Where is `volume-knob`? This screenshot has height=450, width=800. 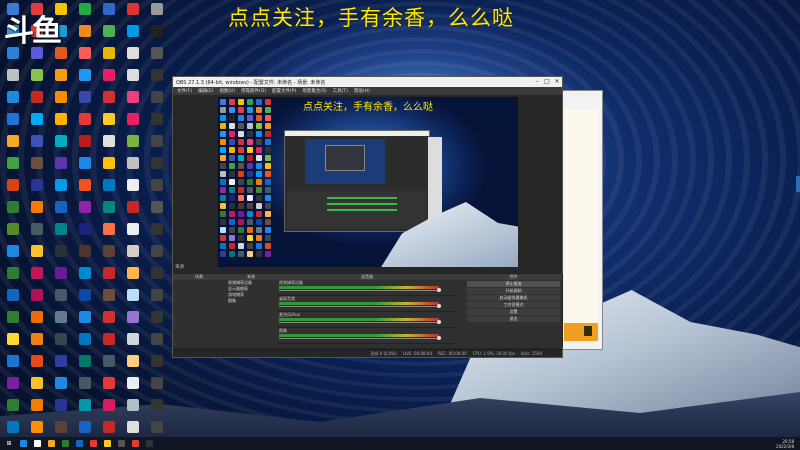 volume-knob is located at coordinates (439, 290).